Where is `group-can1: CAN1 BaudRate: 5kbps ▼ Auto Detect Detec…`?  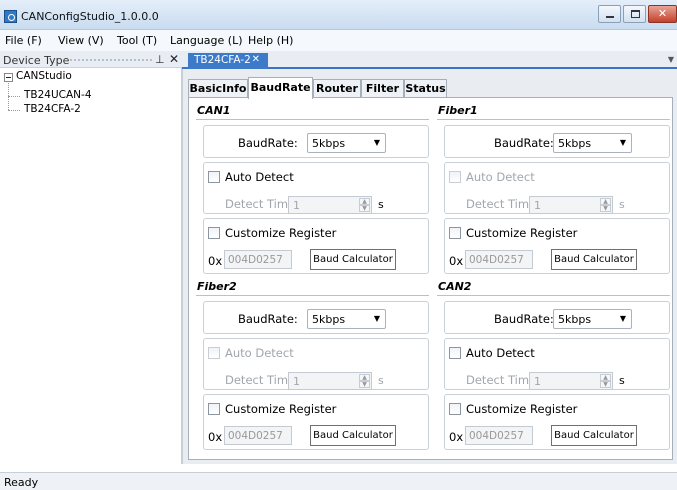 group-can1: CAN1 BaudRate: 5kbps ▼ Auto Detect Detec… is located at coordinates (313, 191).